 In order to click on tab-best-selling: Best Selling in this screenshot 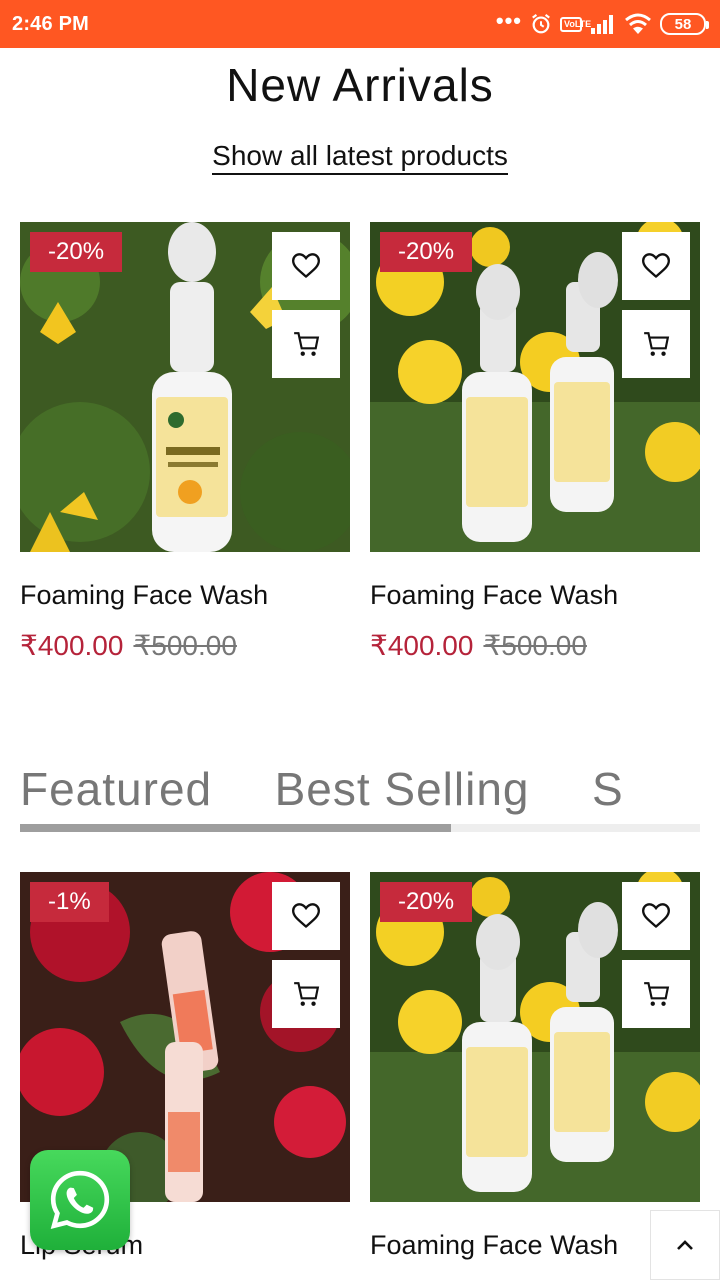, I will do `click(402, 789)`.